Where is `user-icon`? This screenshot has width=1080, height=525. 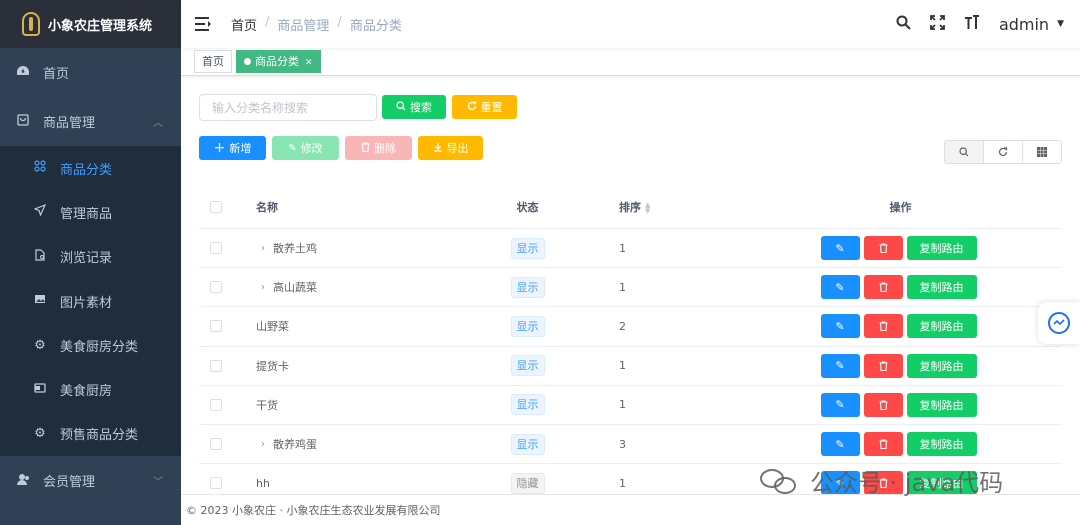
user-icon is located at coordinates (23, 481).